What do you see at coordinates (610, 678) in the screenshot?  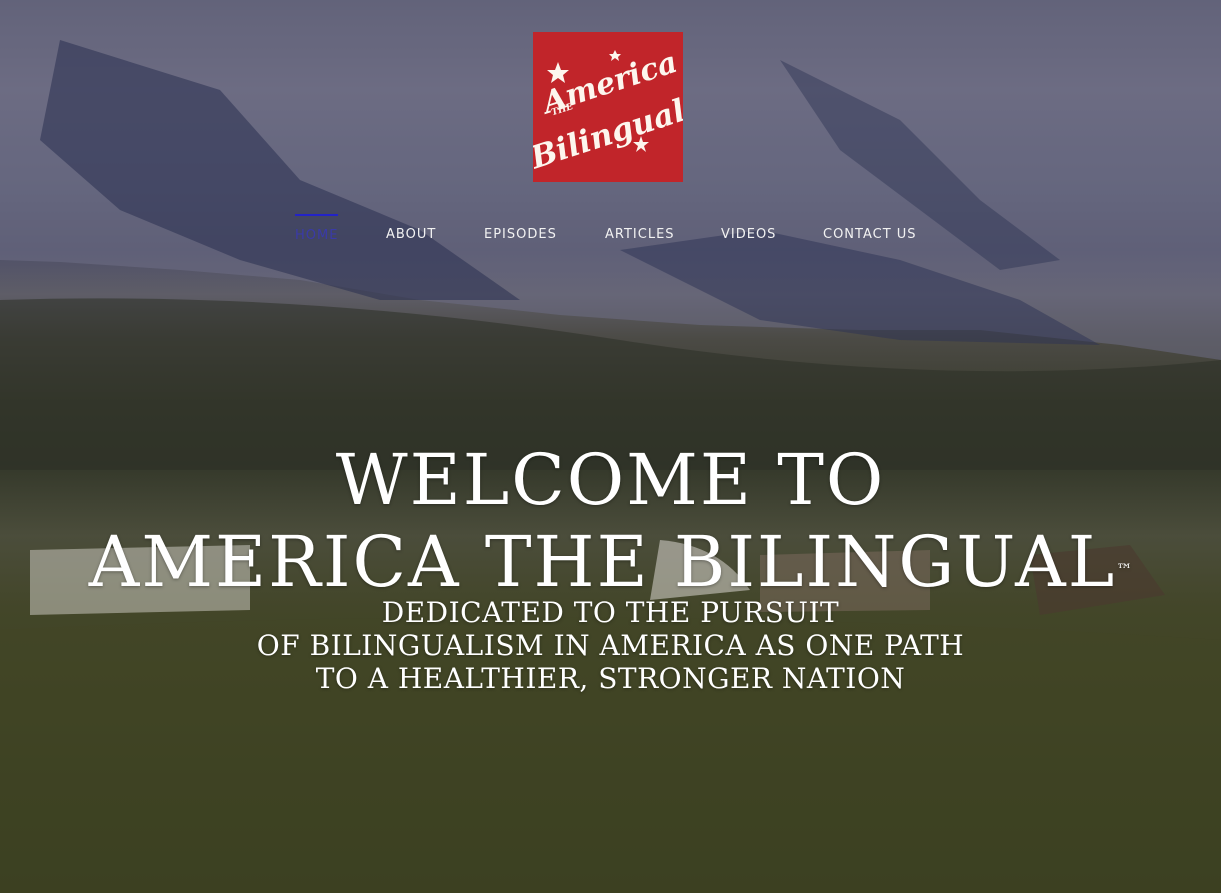 I see `hero-subtitle-line-3: TO A HEALTHIER, STRONGER NATION` at bounding box center [610, 678].